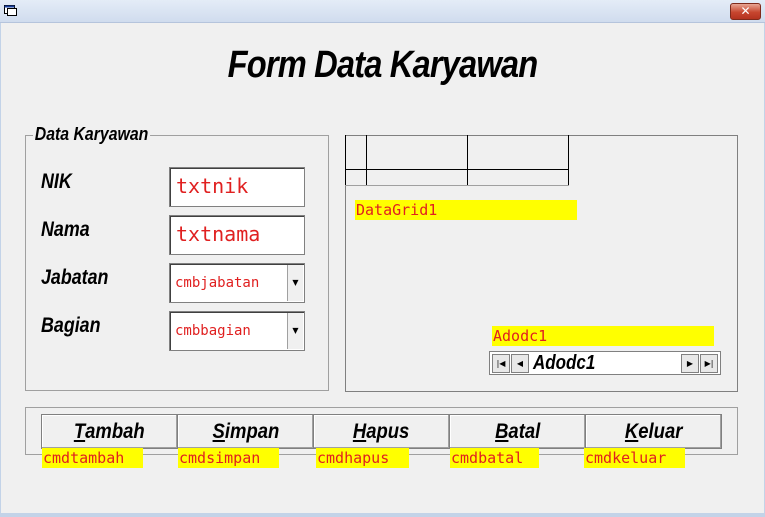  I want to click on adodc-control: |◀ ◀ Adodc1 ▶ ▶|, so click(605, 363).